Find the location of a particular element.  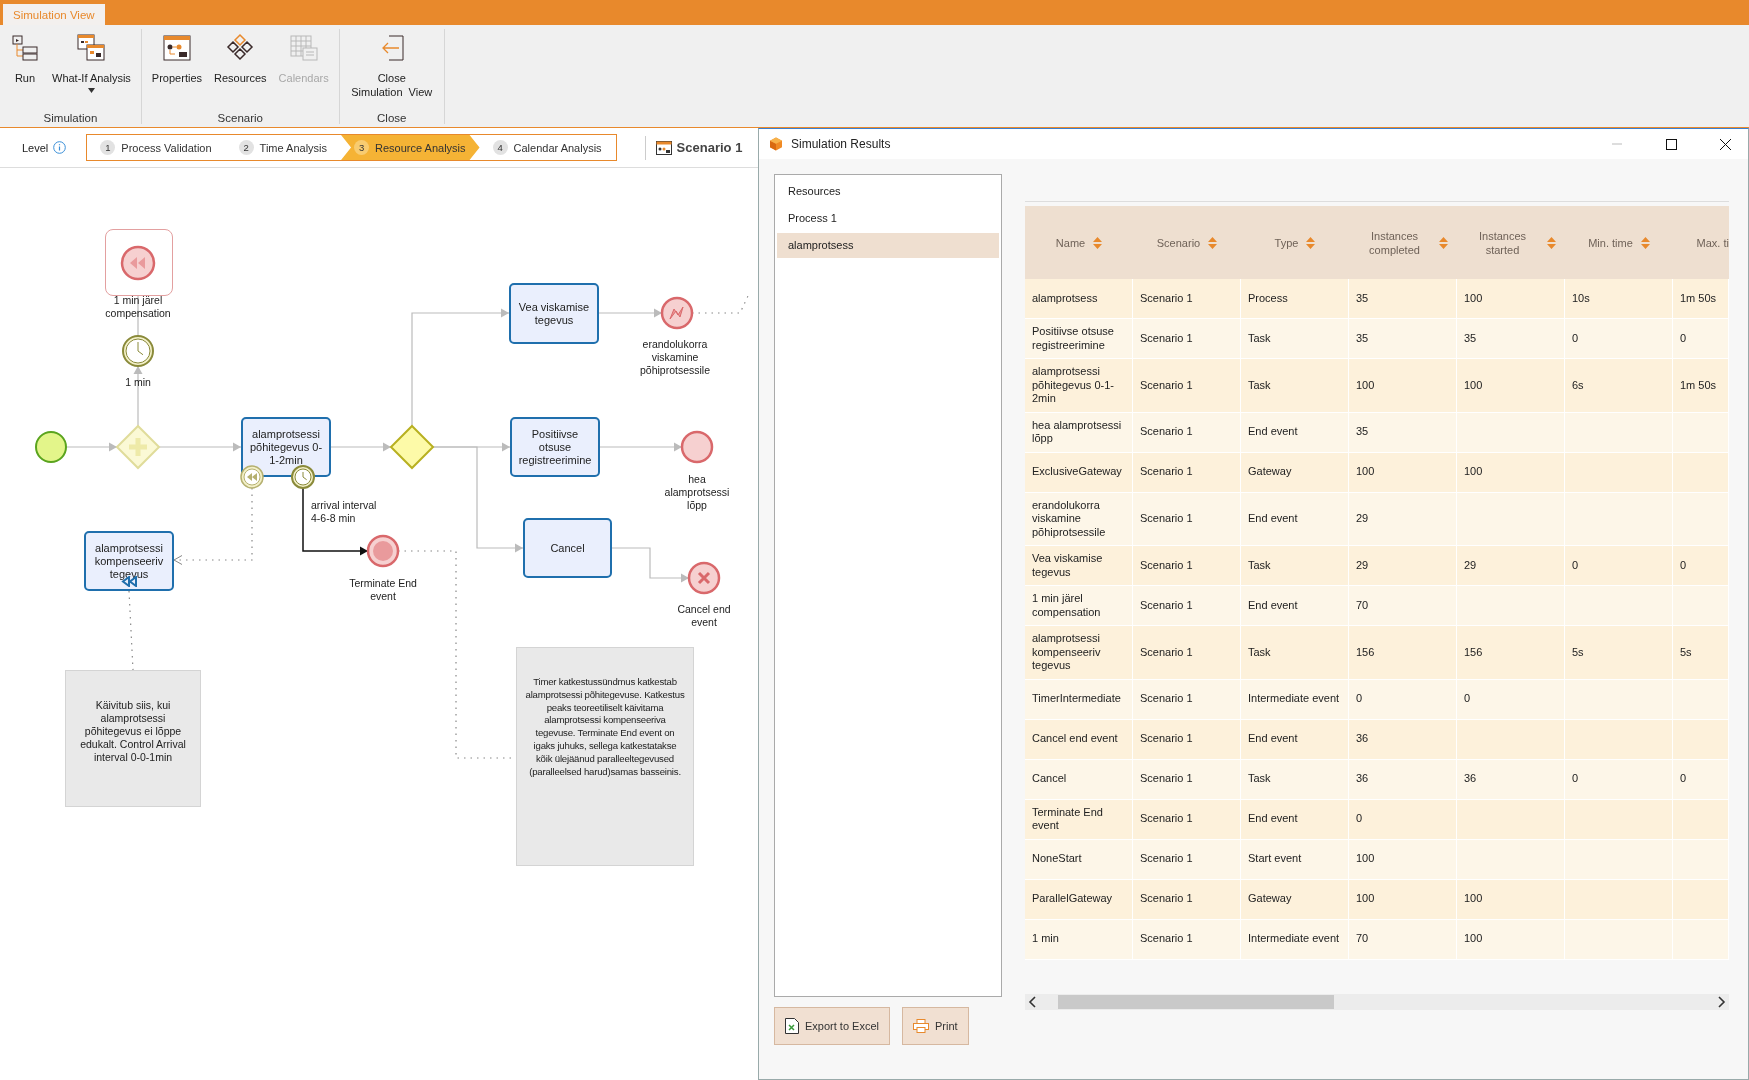

event-label: 1 min is located at coordinates (138, 382).